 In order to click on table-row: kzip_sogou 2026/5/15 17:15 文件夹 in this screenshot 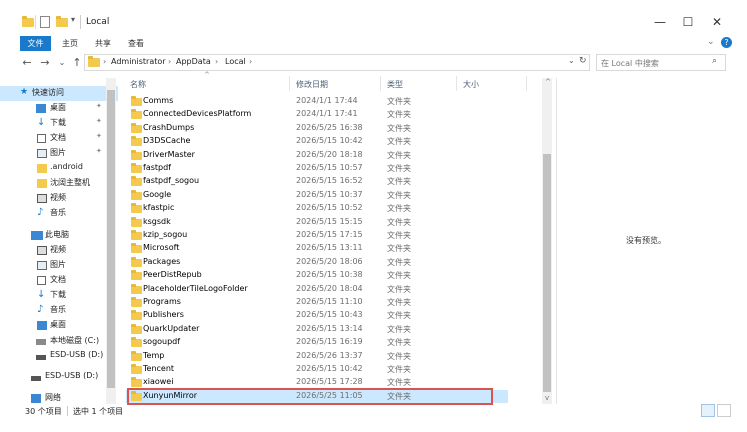, I will do `click(317, 235)`.